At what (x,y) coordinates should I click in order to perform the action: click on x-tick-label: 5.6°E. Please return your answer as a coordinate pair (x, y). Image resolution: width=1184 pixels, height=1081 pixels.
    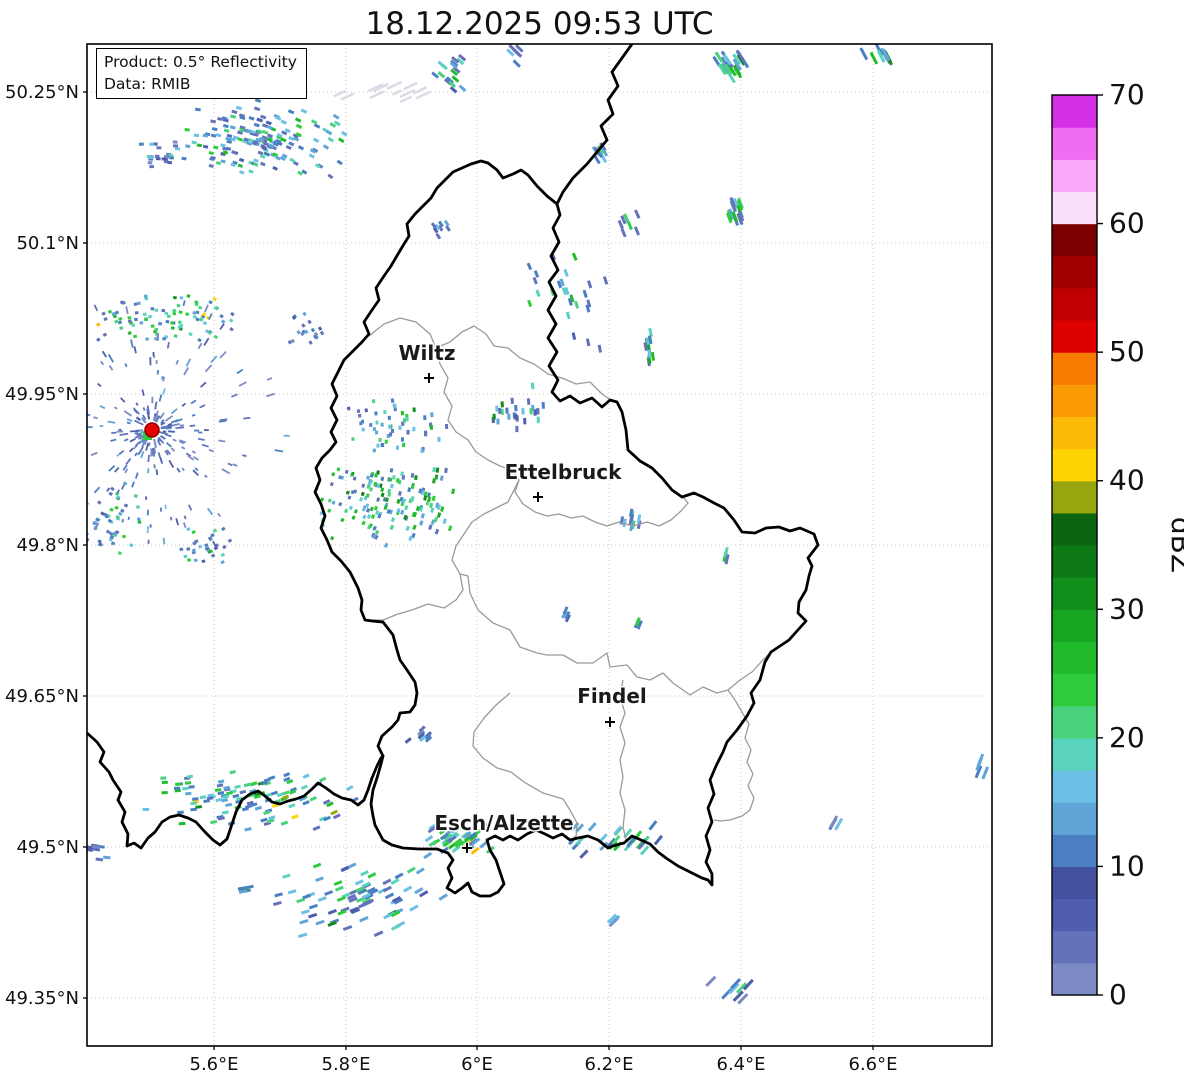
    Looking at the image, I should click on (214, 1064).